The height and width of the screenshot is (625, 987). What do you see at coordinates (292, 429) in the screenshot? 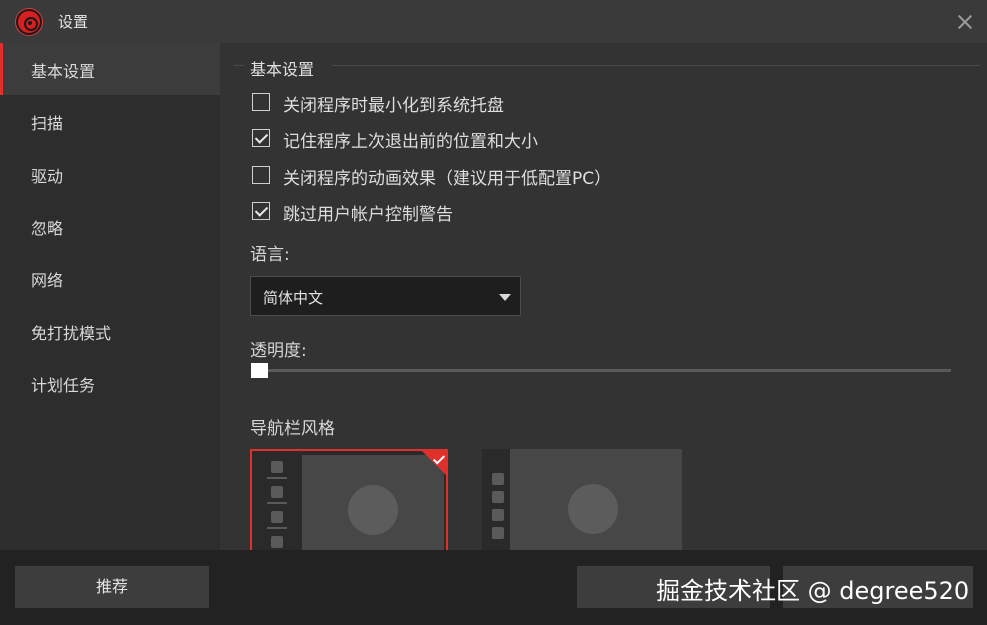
I see `nav-style-label: 导航栏风格` at bounding box center [292, 429].